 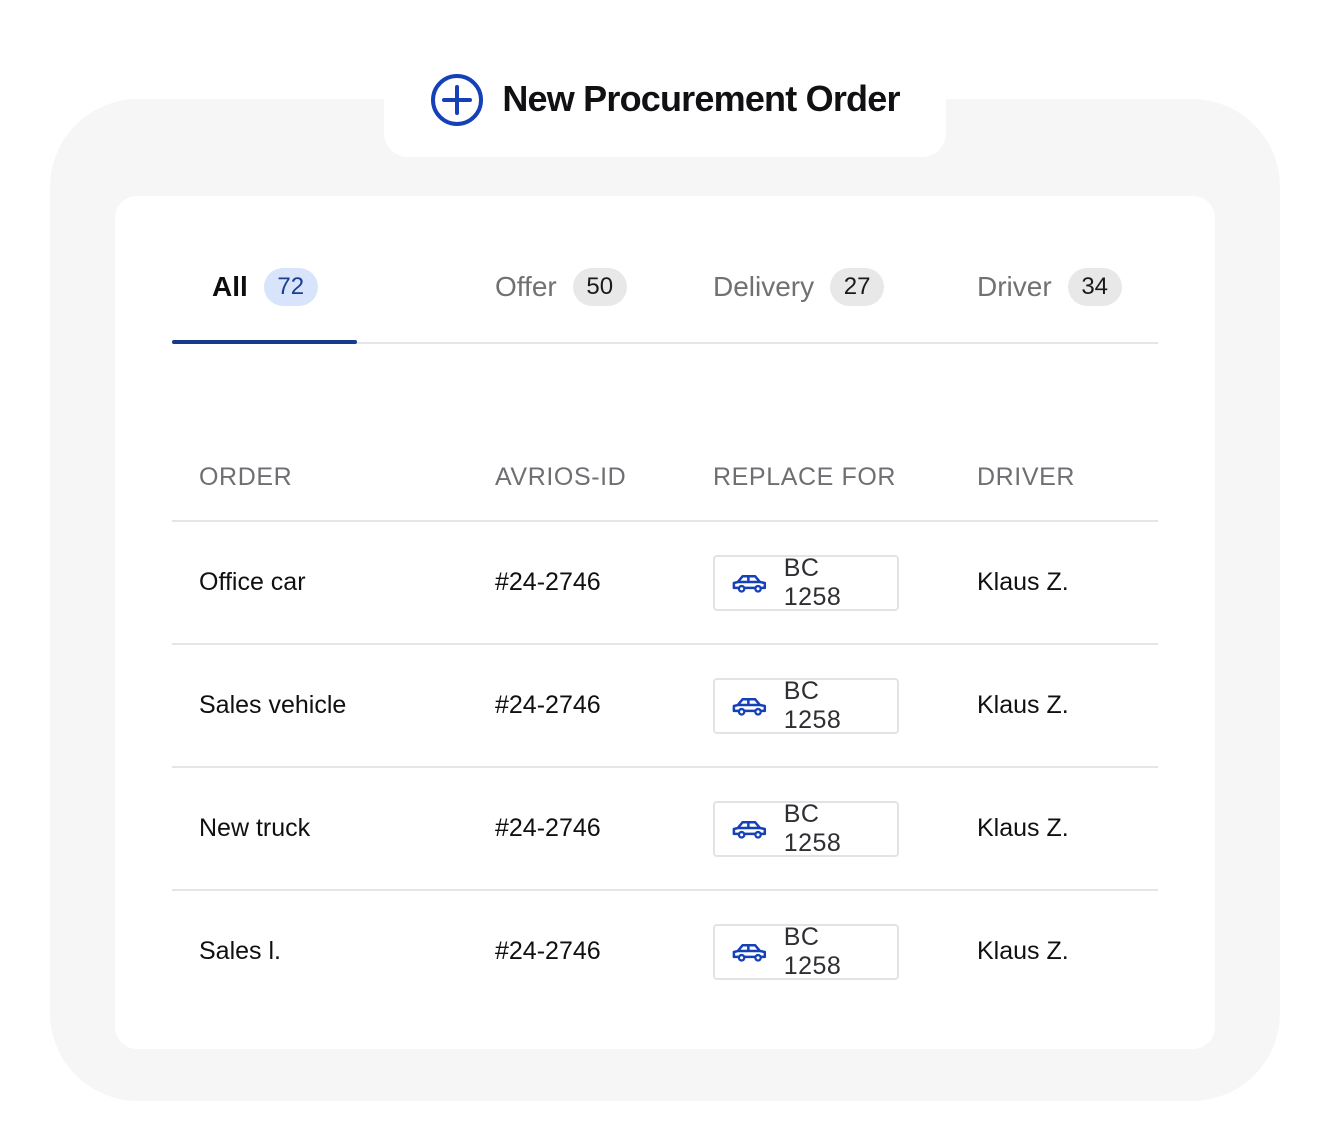 What do you see at coordinates (255, 828) in the screenshot?
I see `order-name: New truck` at bounding box center [255, 828].